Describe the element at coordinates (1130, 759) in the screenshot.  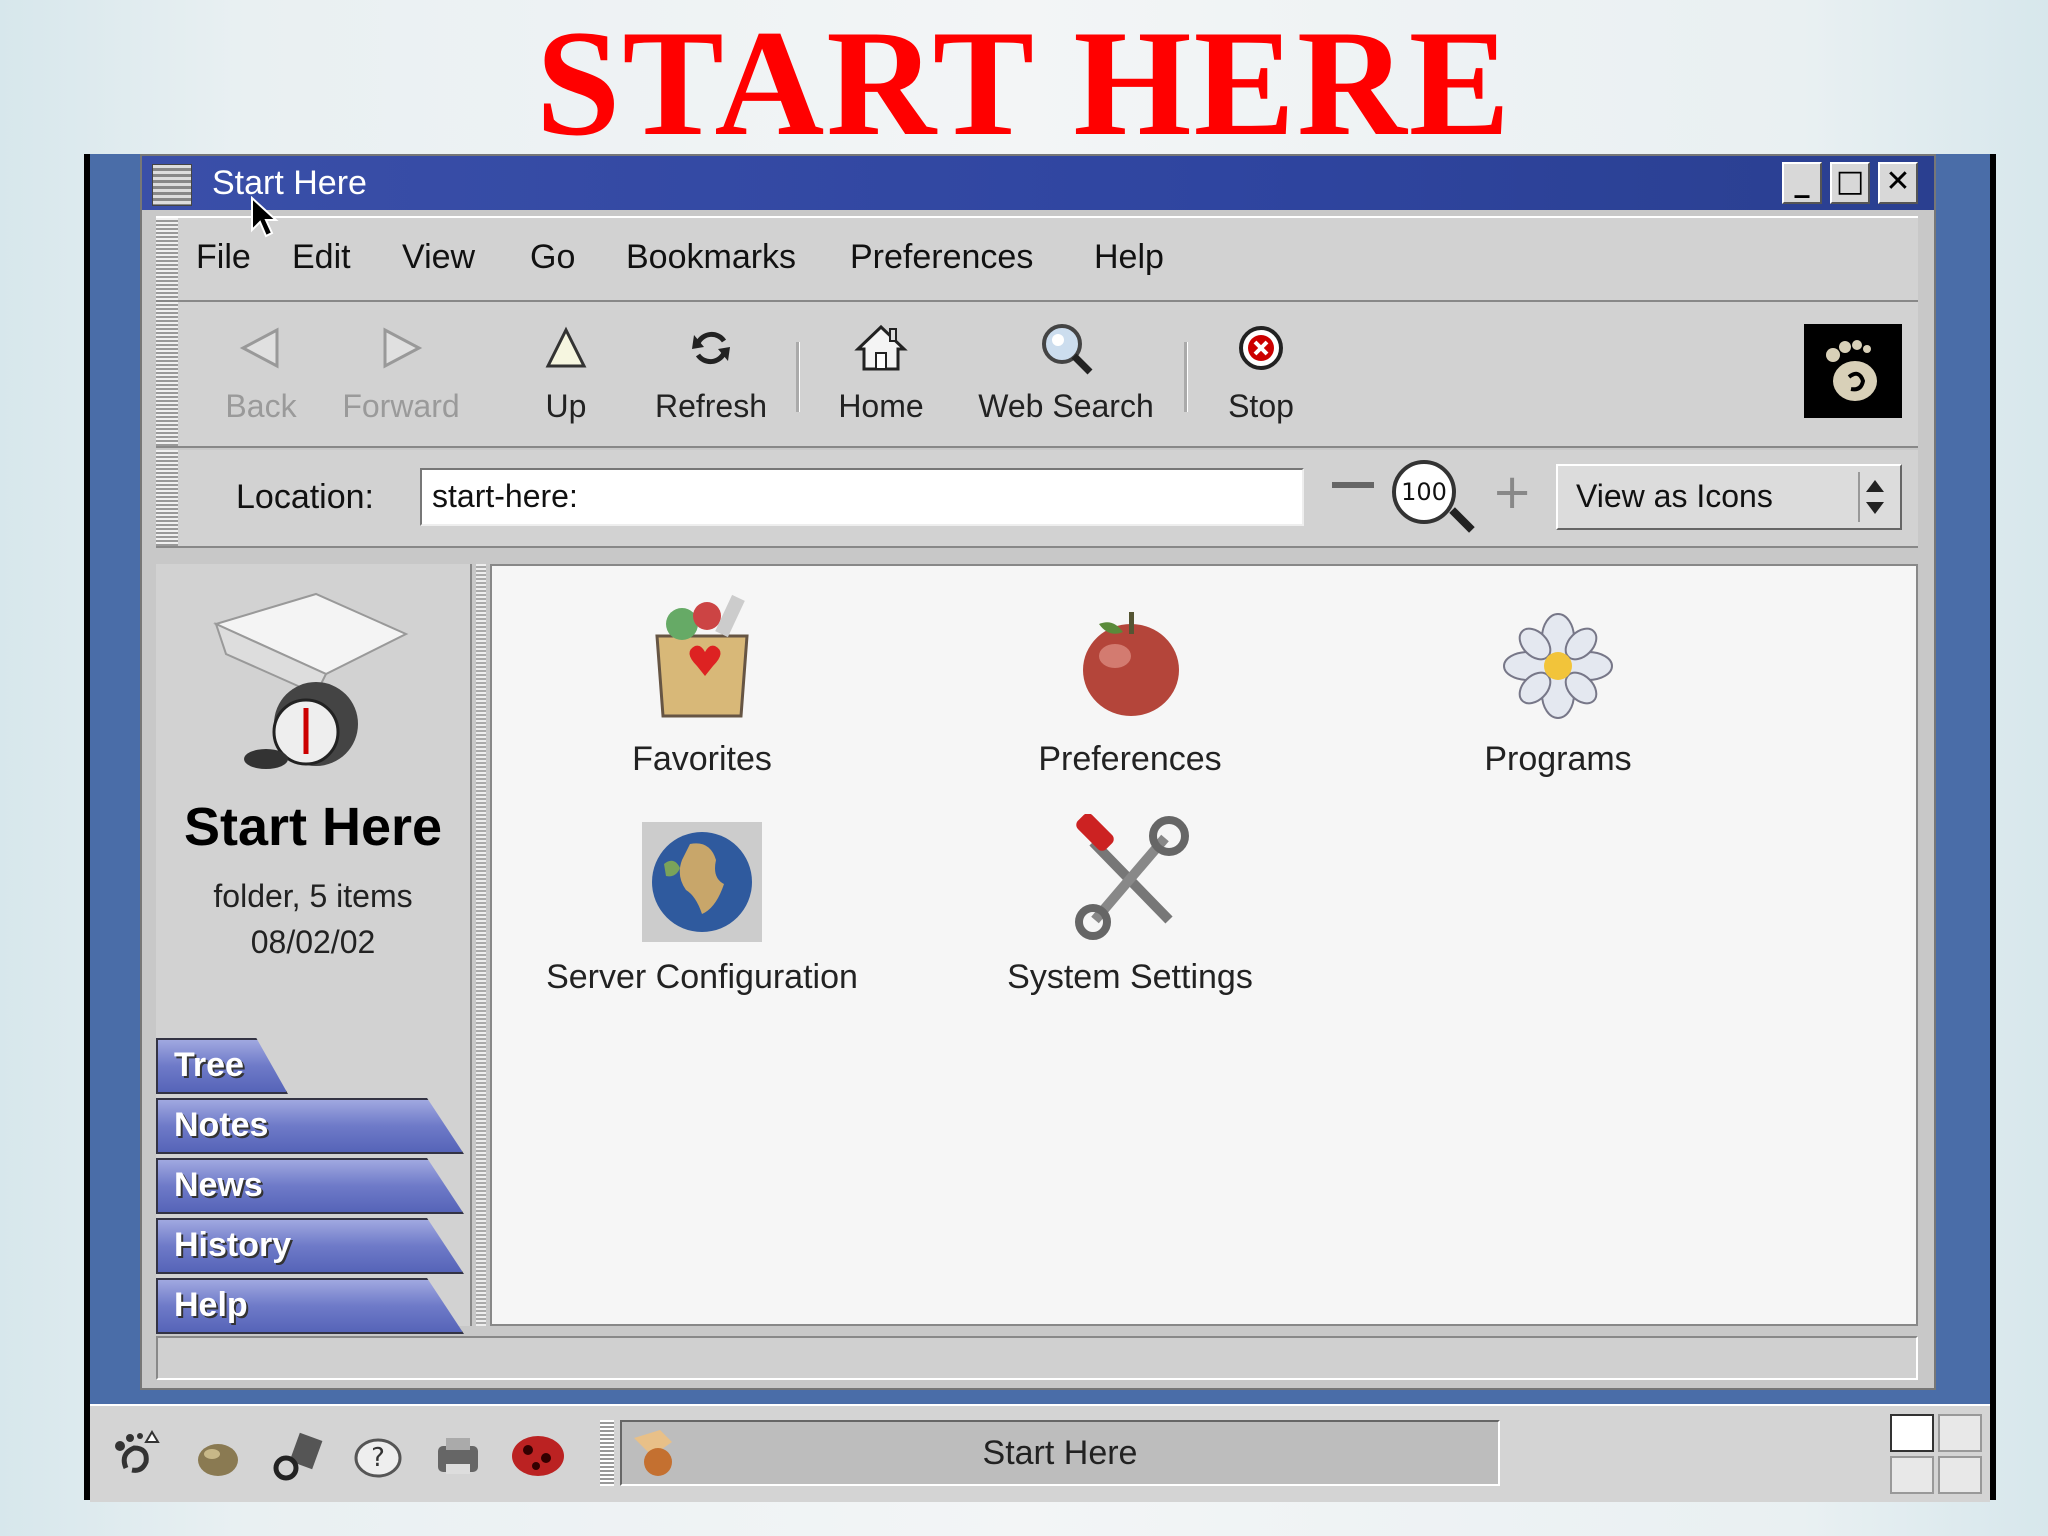
I see `item-label: Preferences` at that location.